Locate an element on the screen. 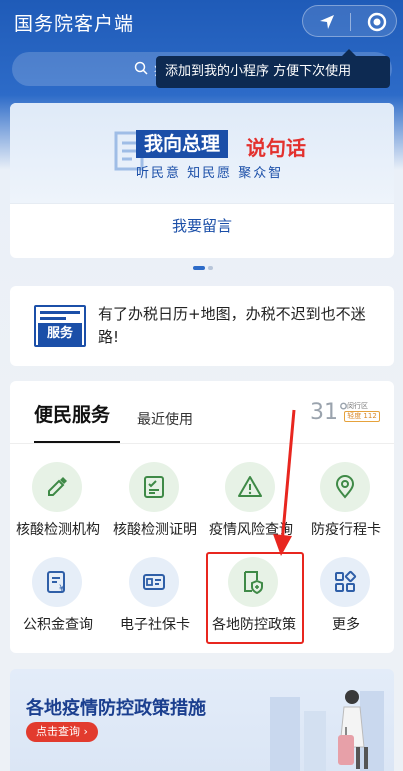 This screenshot has height=771, width=403. service-item-more: 更多 is located at coordinates (346, 605).